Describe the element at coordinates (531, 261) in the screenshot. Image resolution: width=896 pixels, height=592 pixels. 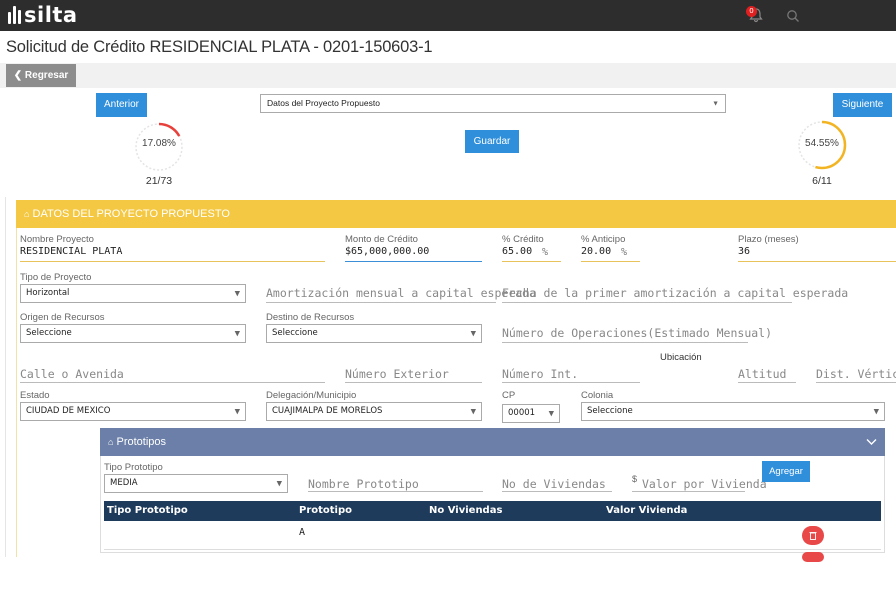
I see `pct-credito-underline` at that location.